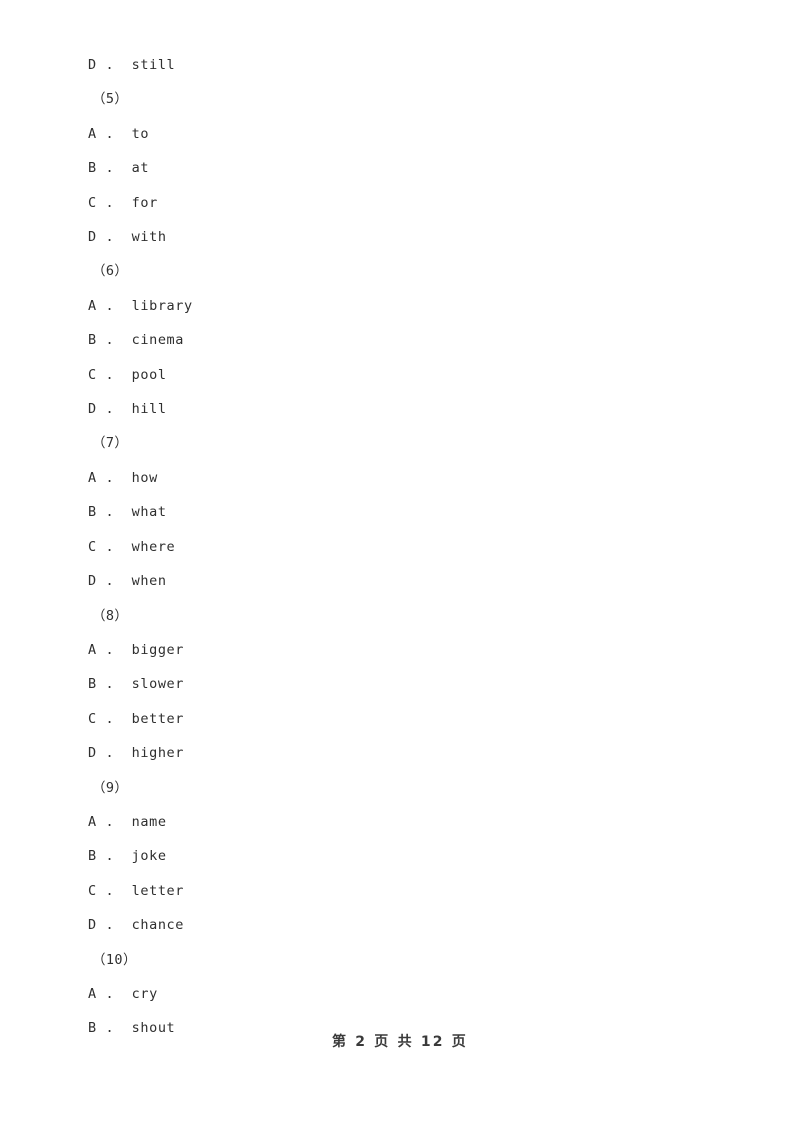  Describe the element at coordinates (398, 237) in the screenshot. I see `answer-option: D . with` at that location.